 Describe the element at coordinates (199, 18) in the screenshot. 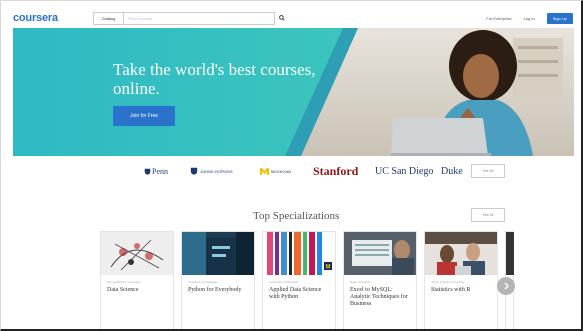

I see `search-input: Find a course` at that location.